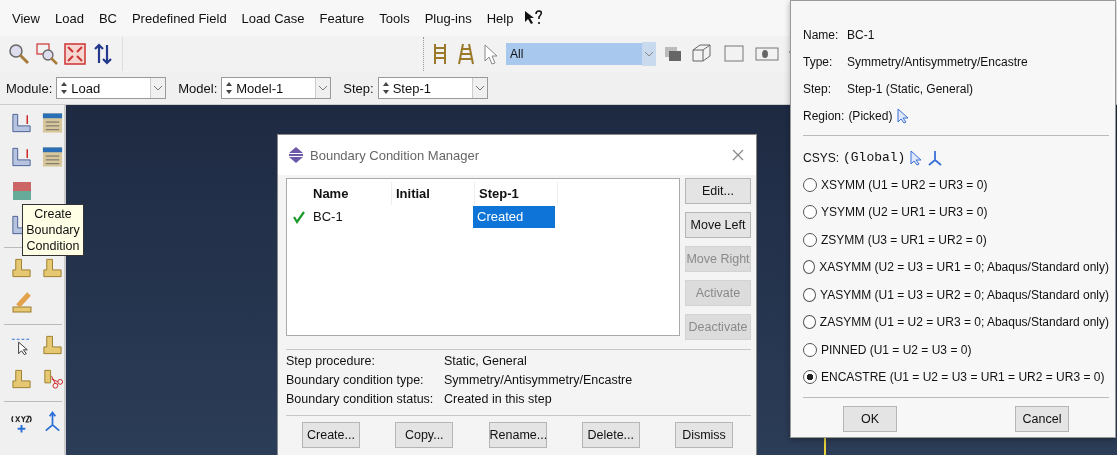  I want to click on dialog-title: Boundary Condition Manager, so click(395, 155).